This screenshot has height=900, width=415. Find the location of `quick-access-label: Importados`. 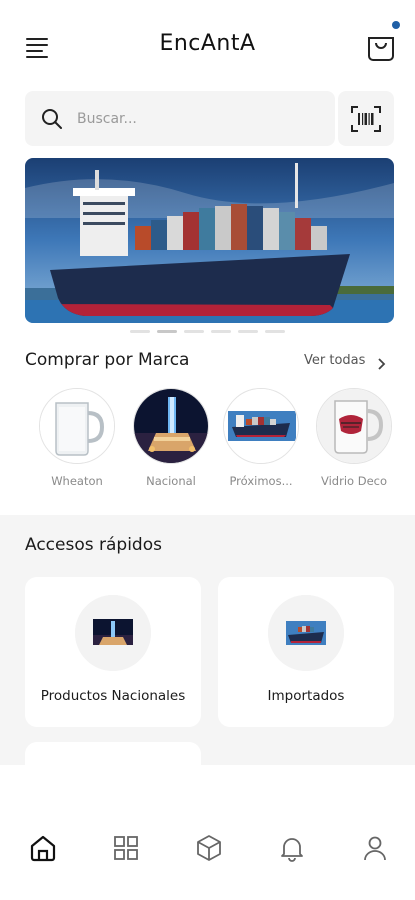

quick-access-label: Importados is located at coordinates (306, 696).